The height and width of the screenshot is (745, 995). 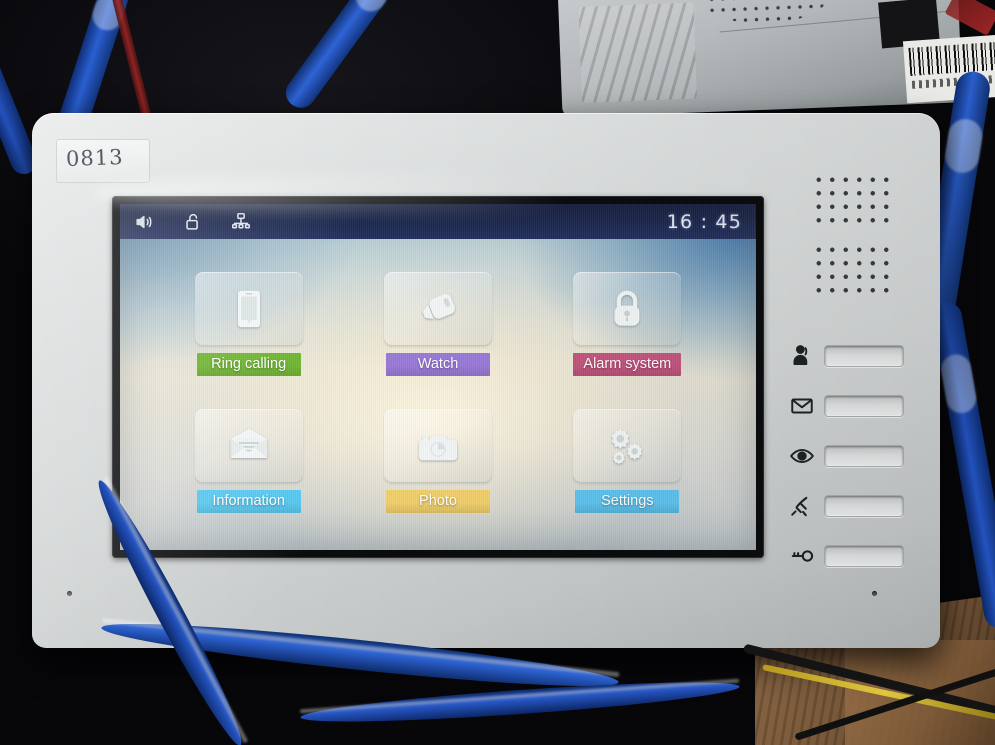 I want to click on menu-tile-settings: Settings, so click(x=627, y=462).